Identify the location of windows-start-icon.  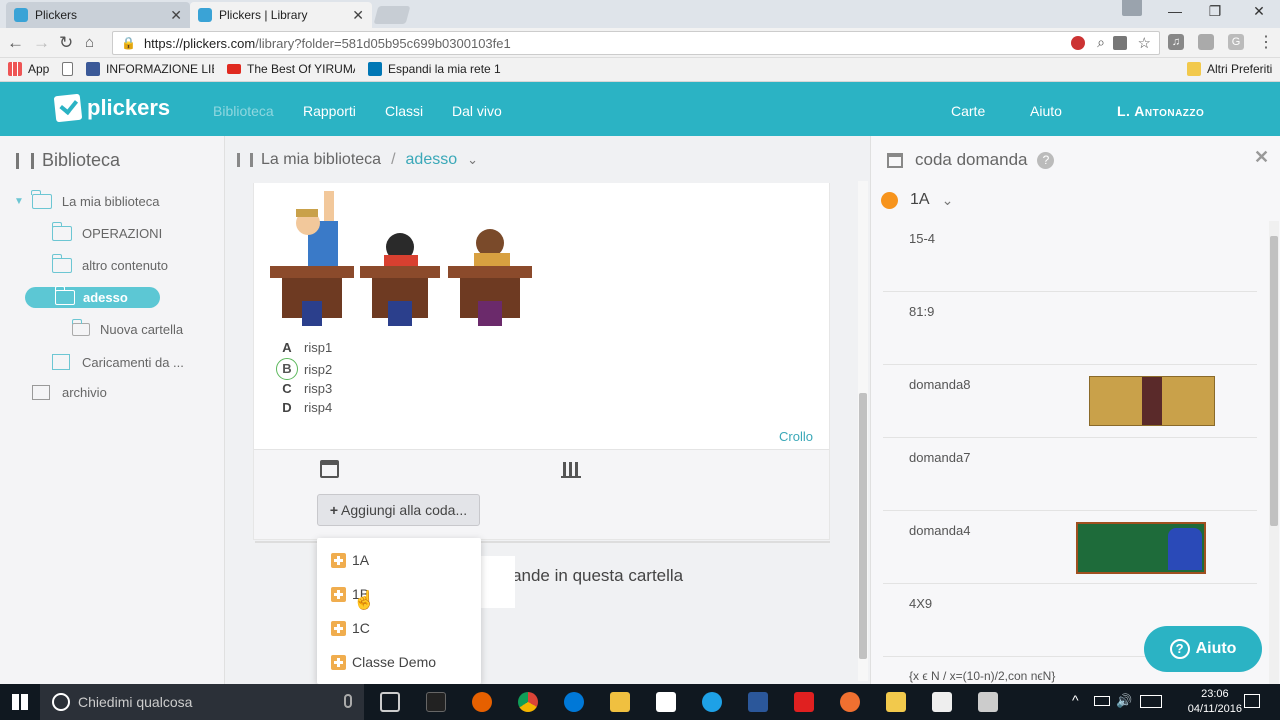
(20, 702).